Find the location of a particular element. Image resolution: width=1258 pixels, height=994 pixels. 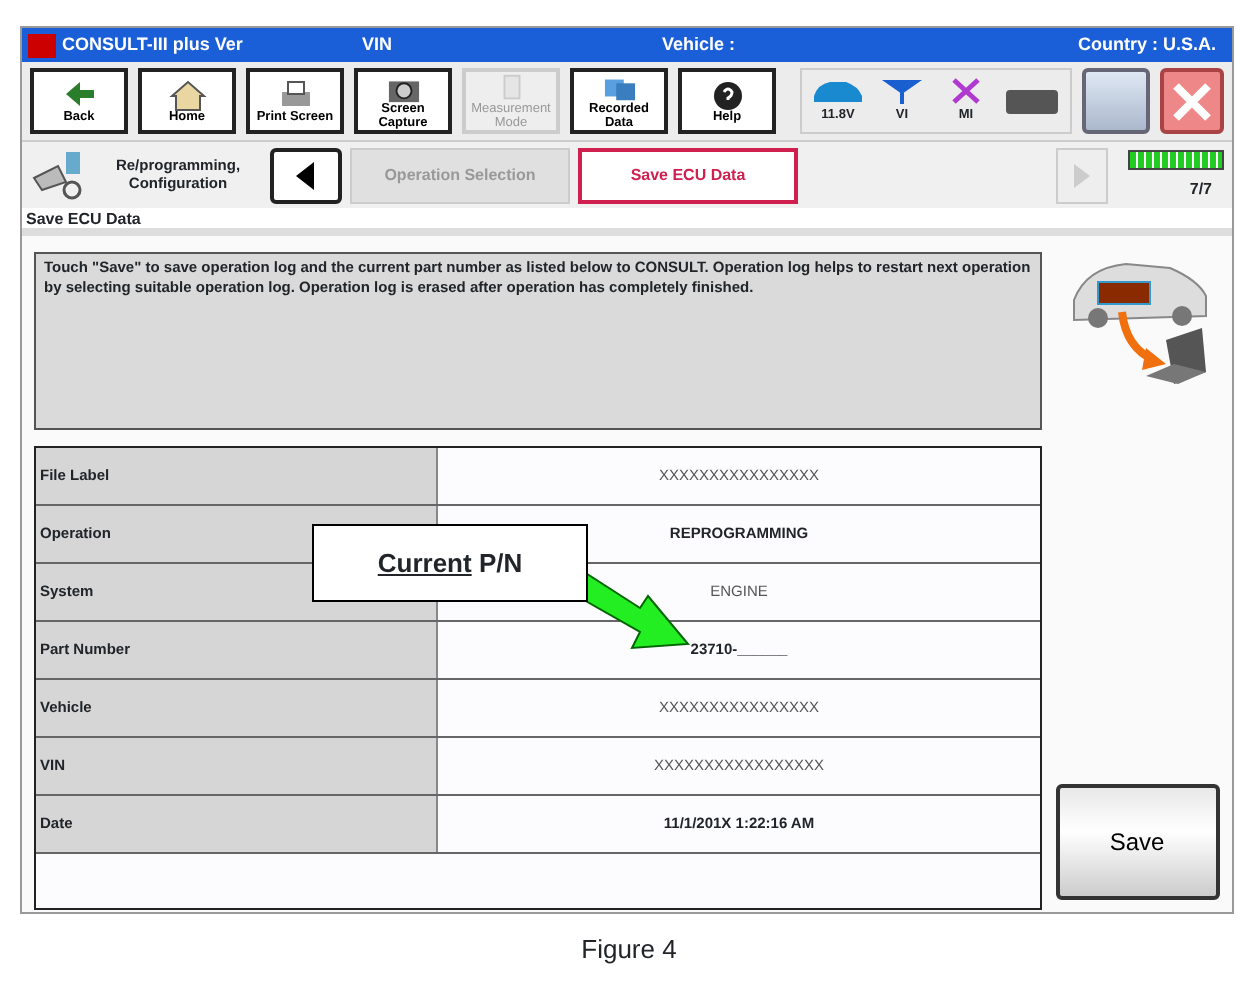

close-button is located at coordinates (1192, 101).